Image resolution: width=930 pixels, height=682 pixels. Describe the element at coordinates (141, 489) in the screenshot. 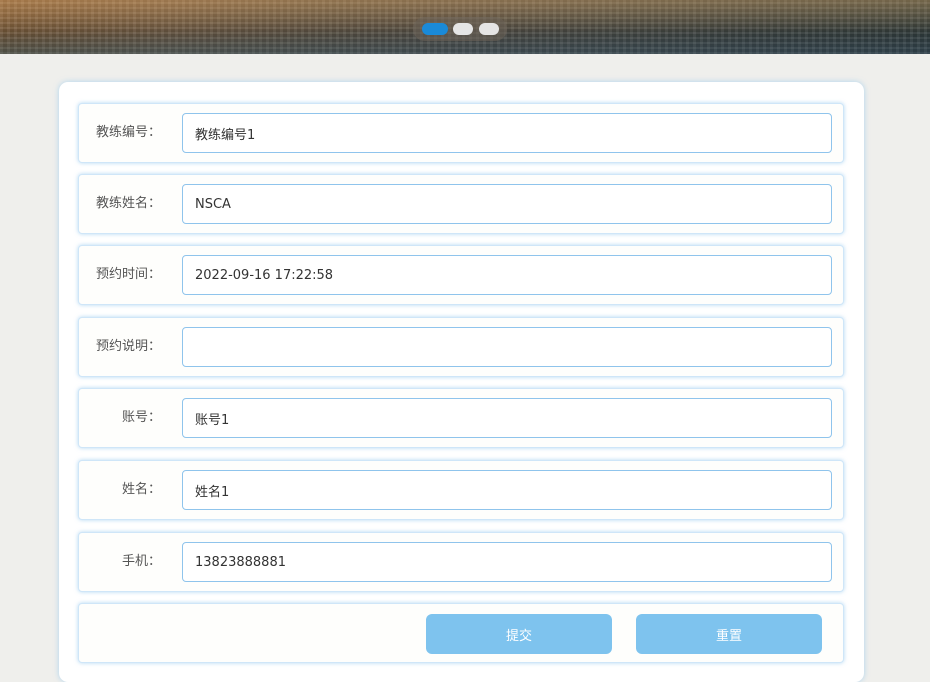

I see `name-label: 姓名：` at that location.